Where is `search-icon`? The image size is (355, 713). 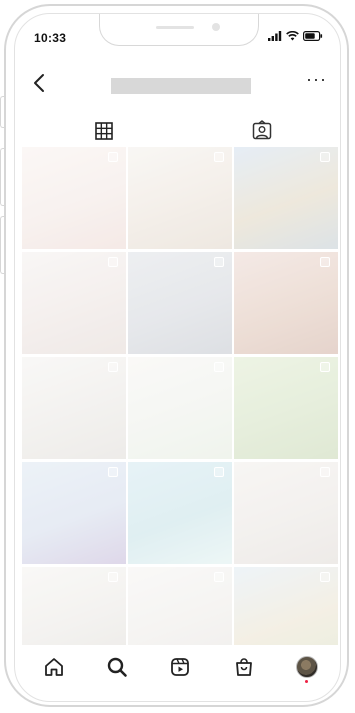 search-icon is located at coordinates (117, 667).